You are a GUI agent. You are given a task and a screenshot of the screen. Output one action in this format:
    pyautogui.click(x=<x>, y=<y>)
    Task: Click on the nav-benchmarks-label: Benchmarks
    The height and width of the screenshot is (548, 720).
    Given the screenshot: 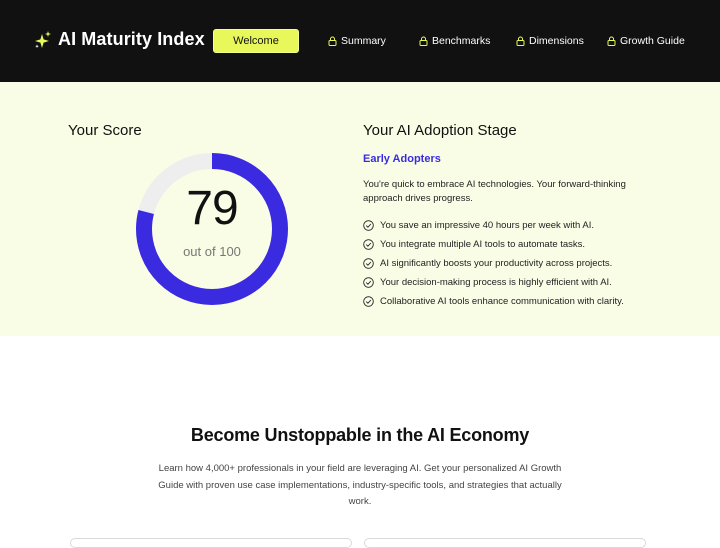 What is the action you would take?
    pyautogui.click(x=461, y=41)
    